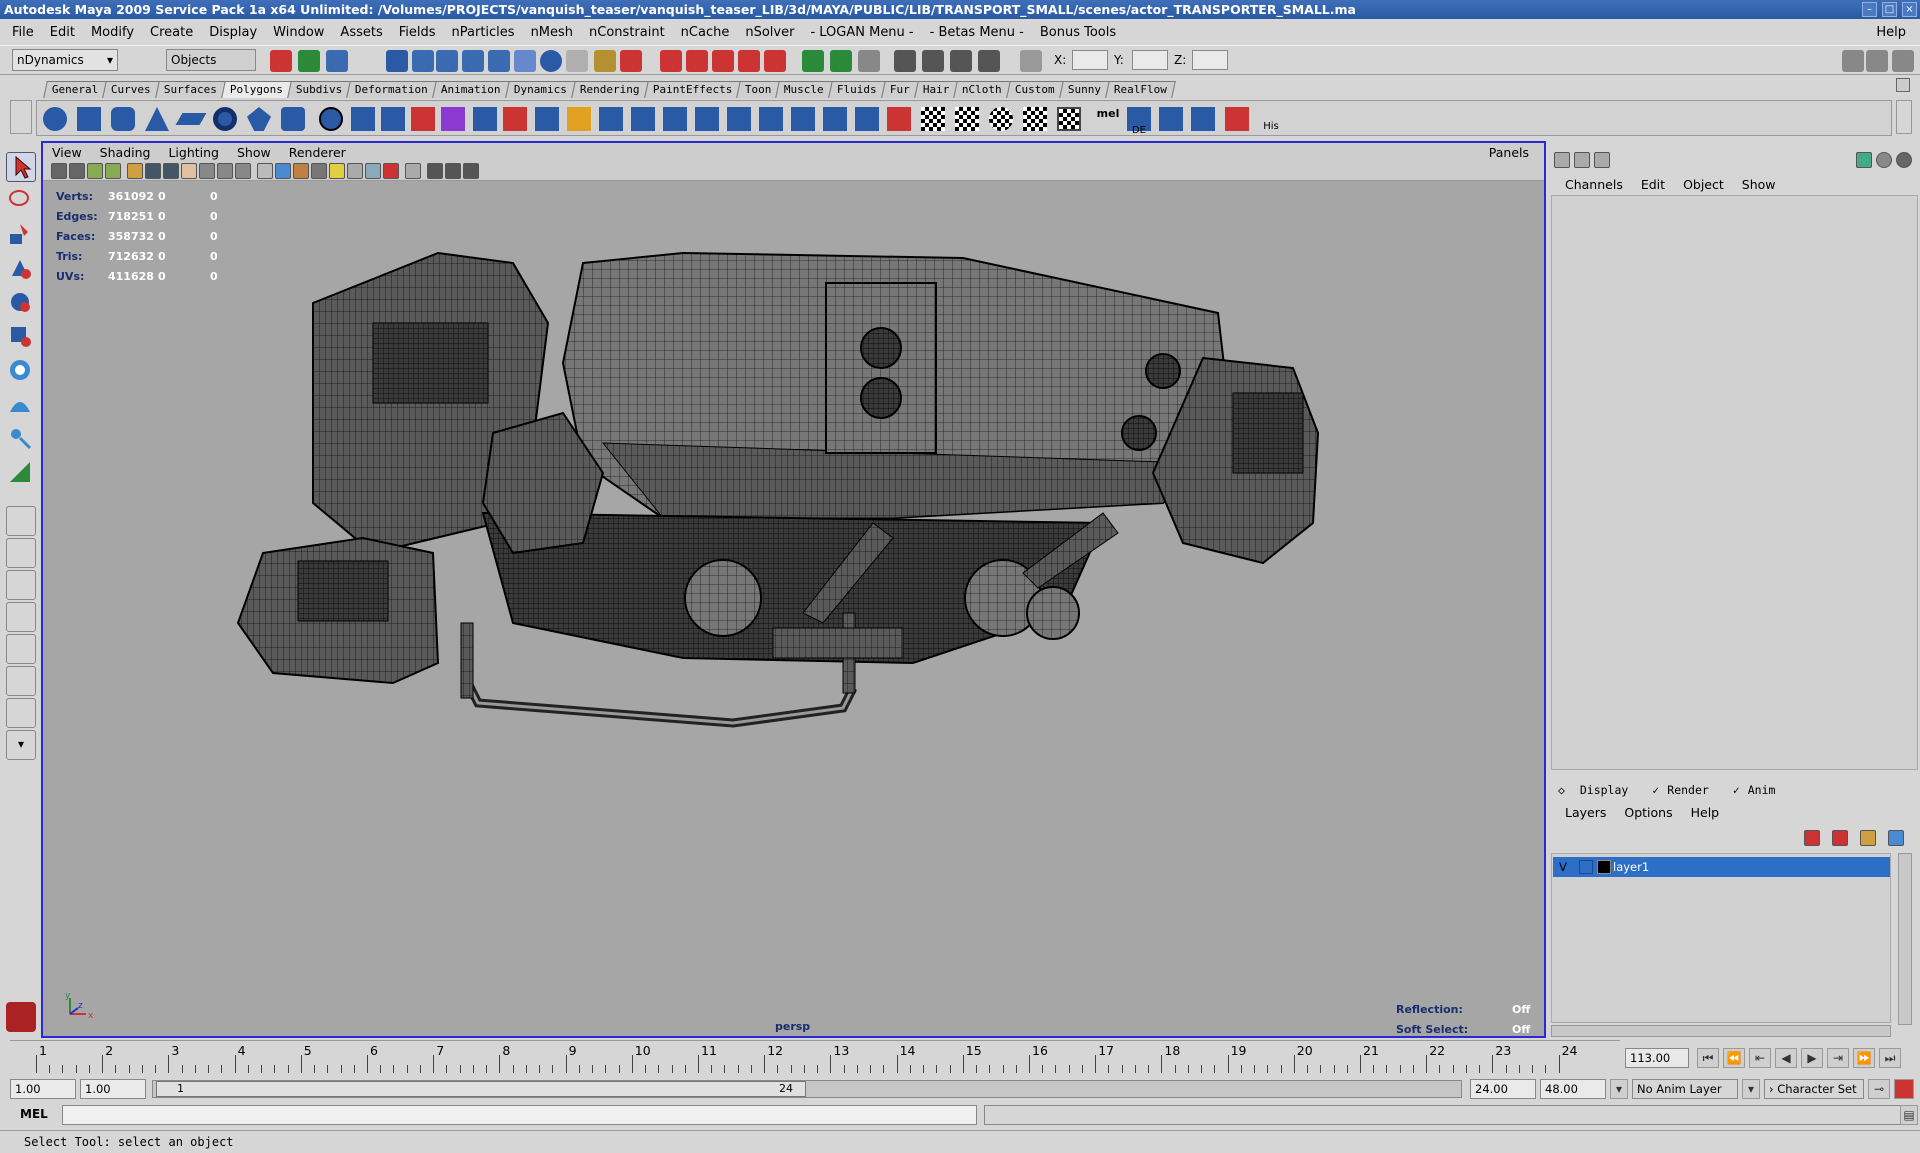  What do you see at coordinates (21, 713) in the screenshot?
I see `layout-trax-icon` at bounding box center [21, 713].